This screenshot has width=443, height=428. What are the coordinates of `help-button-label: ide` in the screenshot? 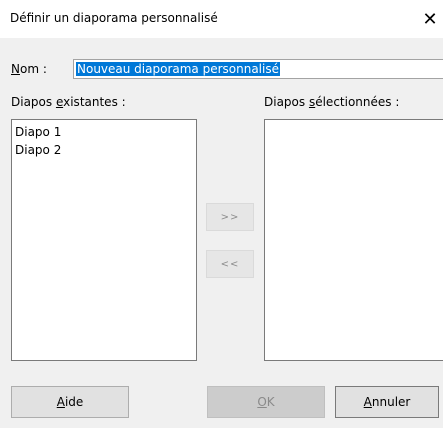 It's located at (74, 402).